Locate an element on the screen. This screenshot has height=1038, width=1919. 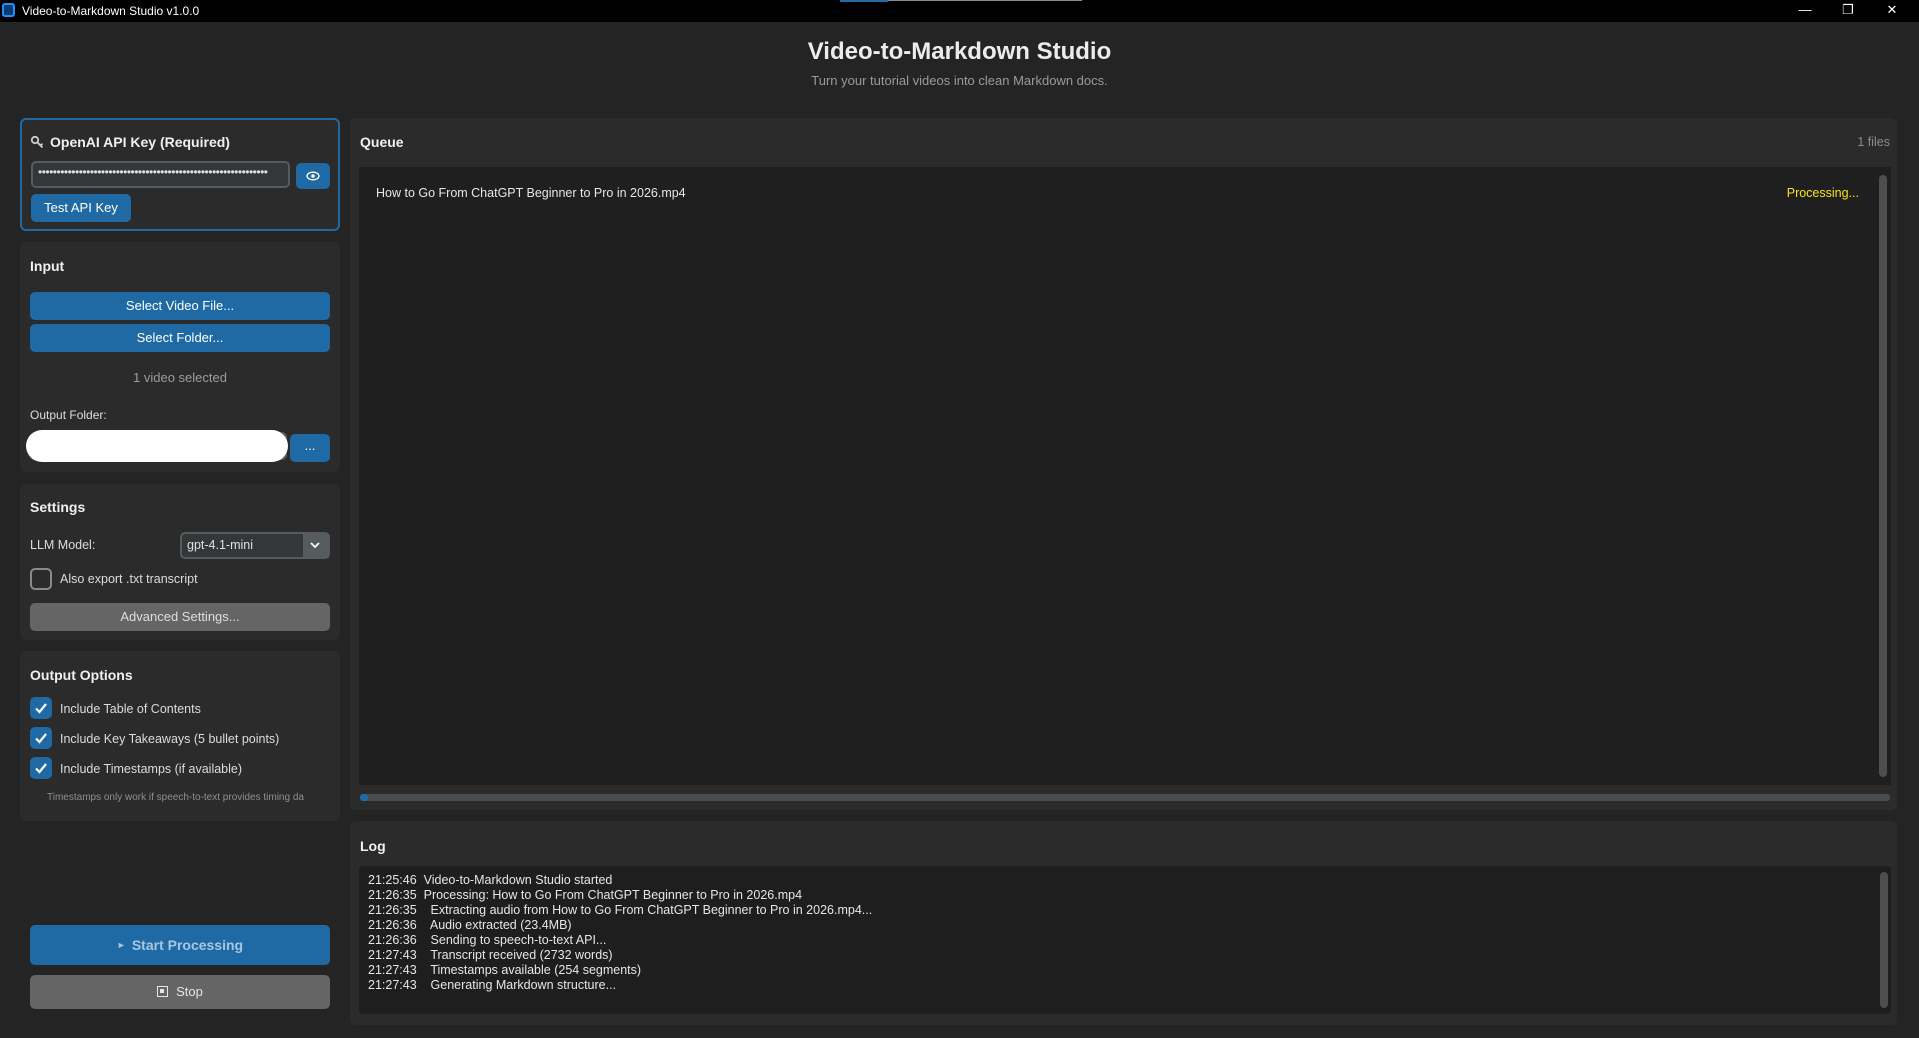
log-title: Log is located at coordinates (373, 846).